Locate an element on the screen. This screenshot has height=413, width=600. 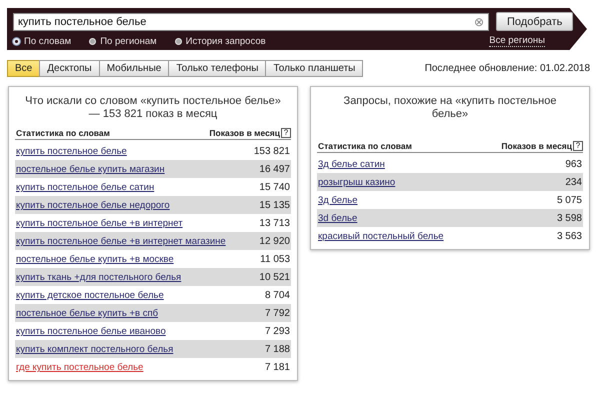
search-button: Подобрать is located at coordinates (535, 21).